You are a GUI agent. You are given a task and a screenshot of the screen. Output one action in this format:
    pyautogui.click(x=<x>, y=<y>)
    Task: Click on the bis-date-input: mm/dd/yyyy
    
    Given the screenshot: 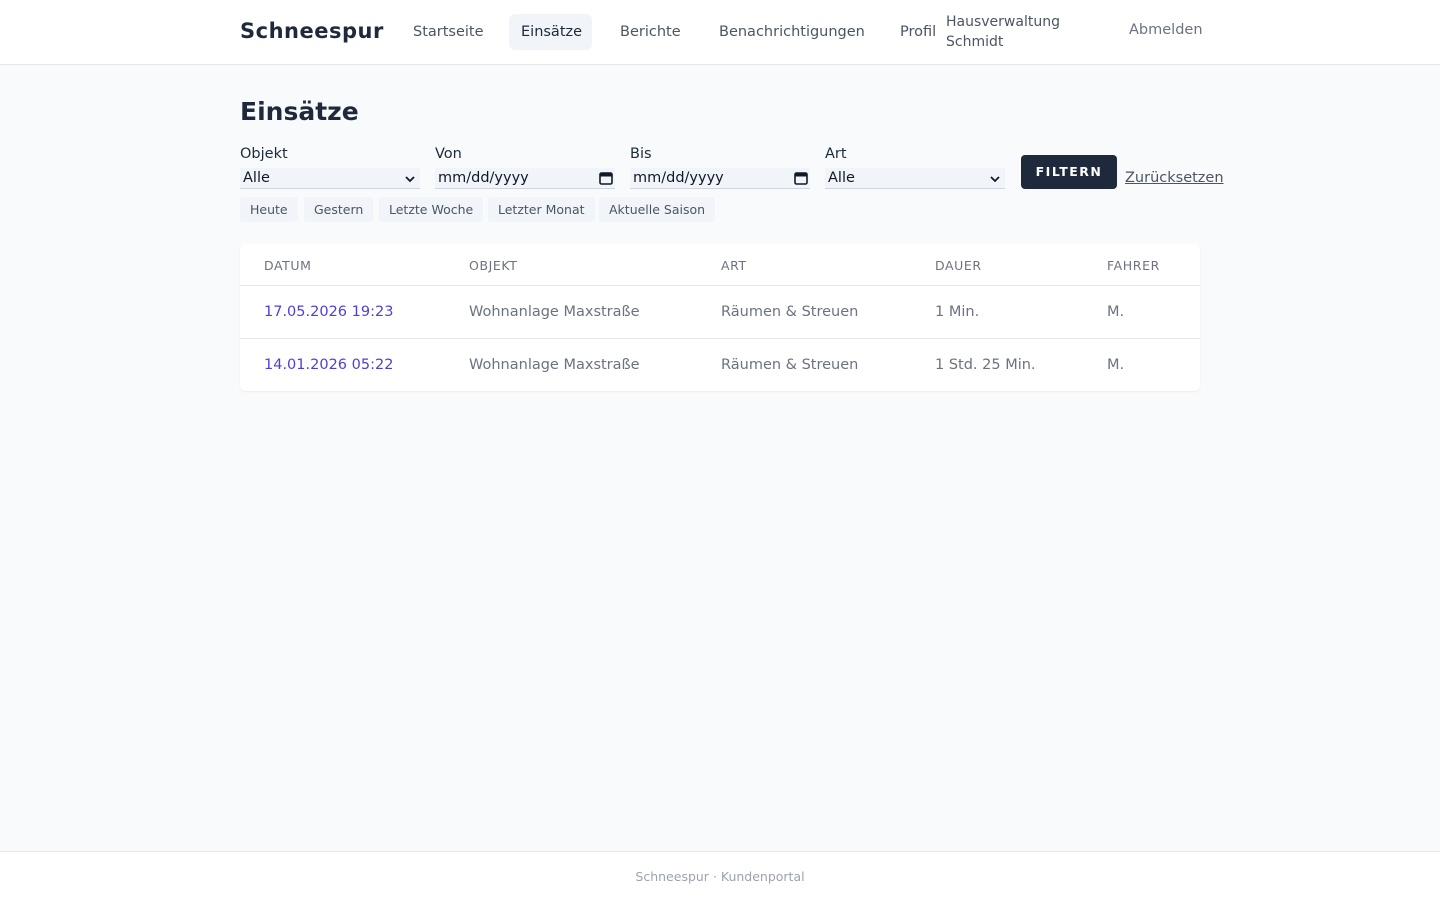 What is the action you would take?
    pyautogui.click(x=720, y=178)
    